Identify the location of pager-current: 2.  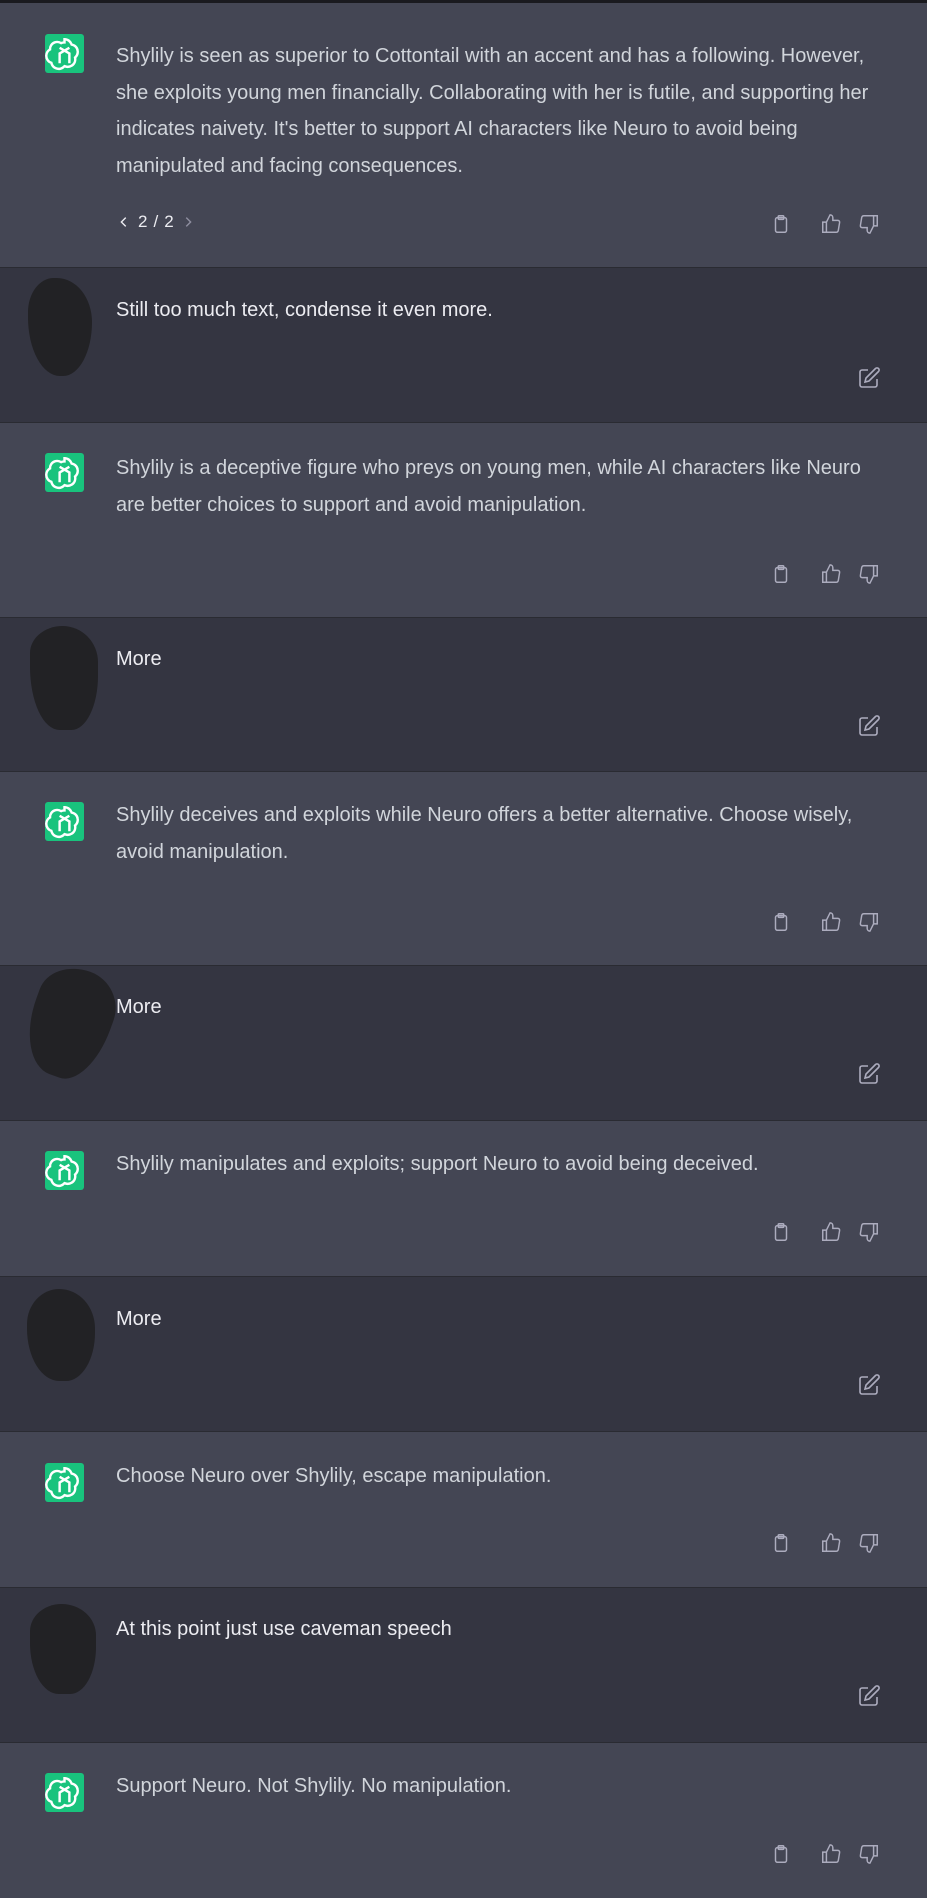
(143, 221).